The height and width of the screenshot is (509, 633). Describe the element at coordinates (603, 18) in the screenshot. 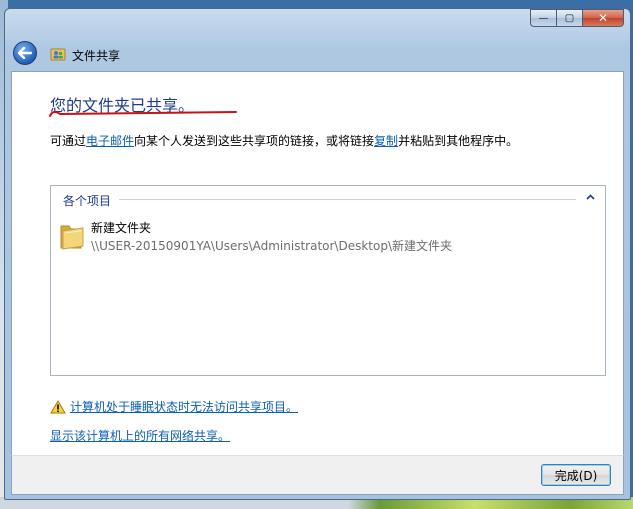

I see `close-button: ✕` at that location.